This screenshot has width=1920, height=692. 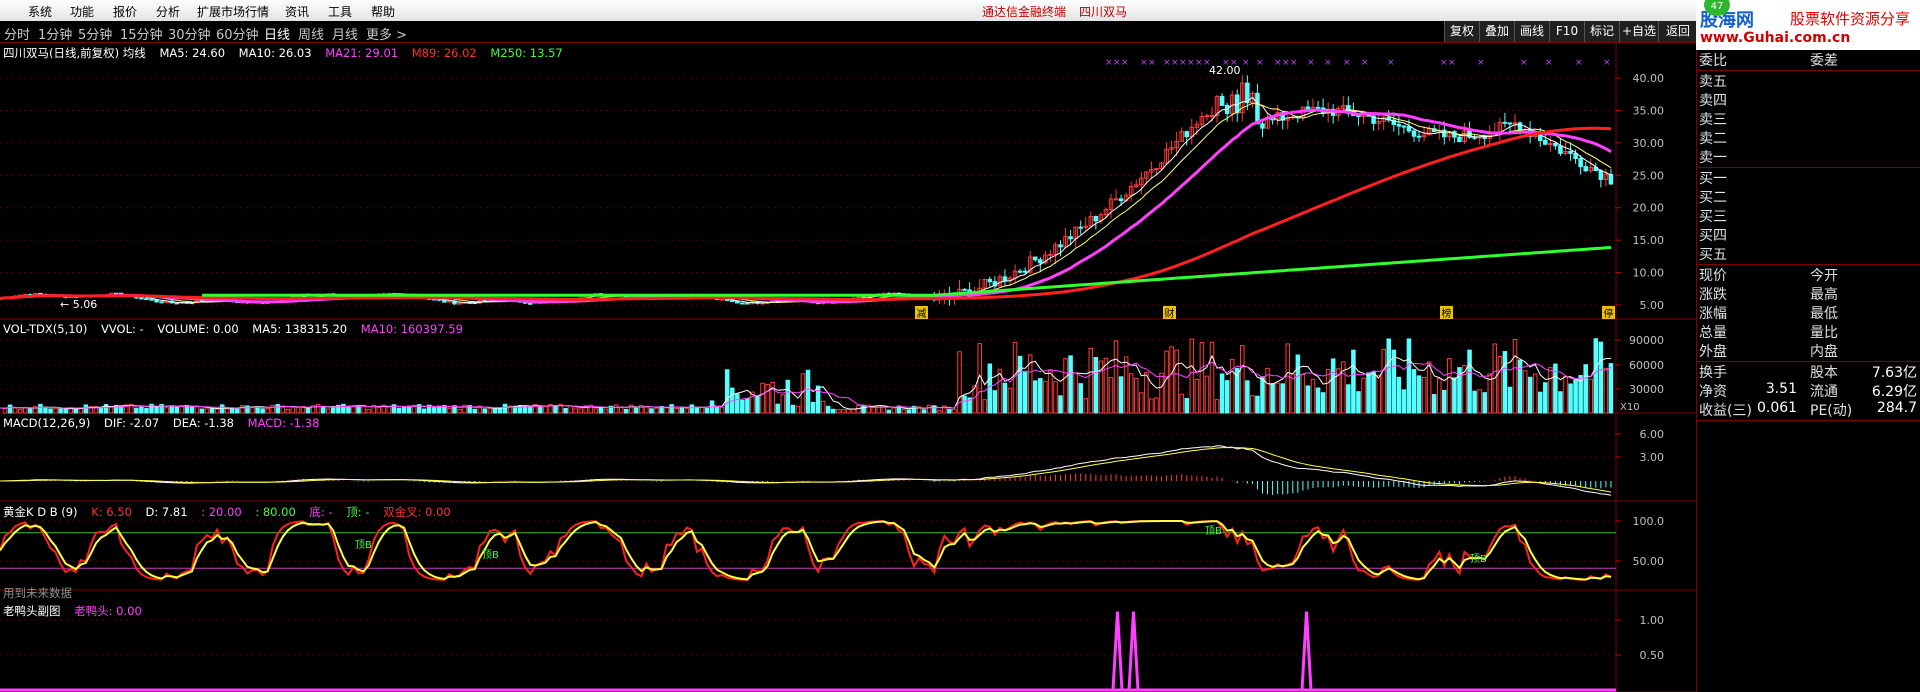 What do you see at coordinates (40, 11) in the screenshot?
I see `menu-system: 系统` at bounding box center [40, 11].